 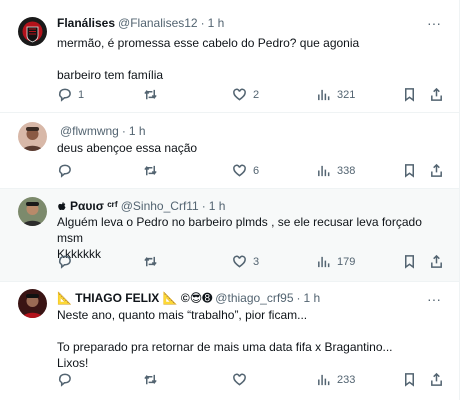 What do you see at coordinates (256, 94) in the screenshot?
I see `like-count: 2` at bounding box center [256, 94].